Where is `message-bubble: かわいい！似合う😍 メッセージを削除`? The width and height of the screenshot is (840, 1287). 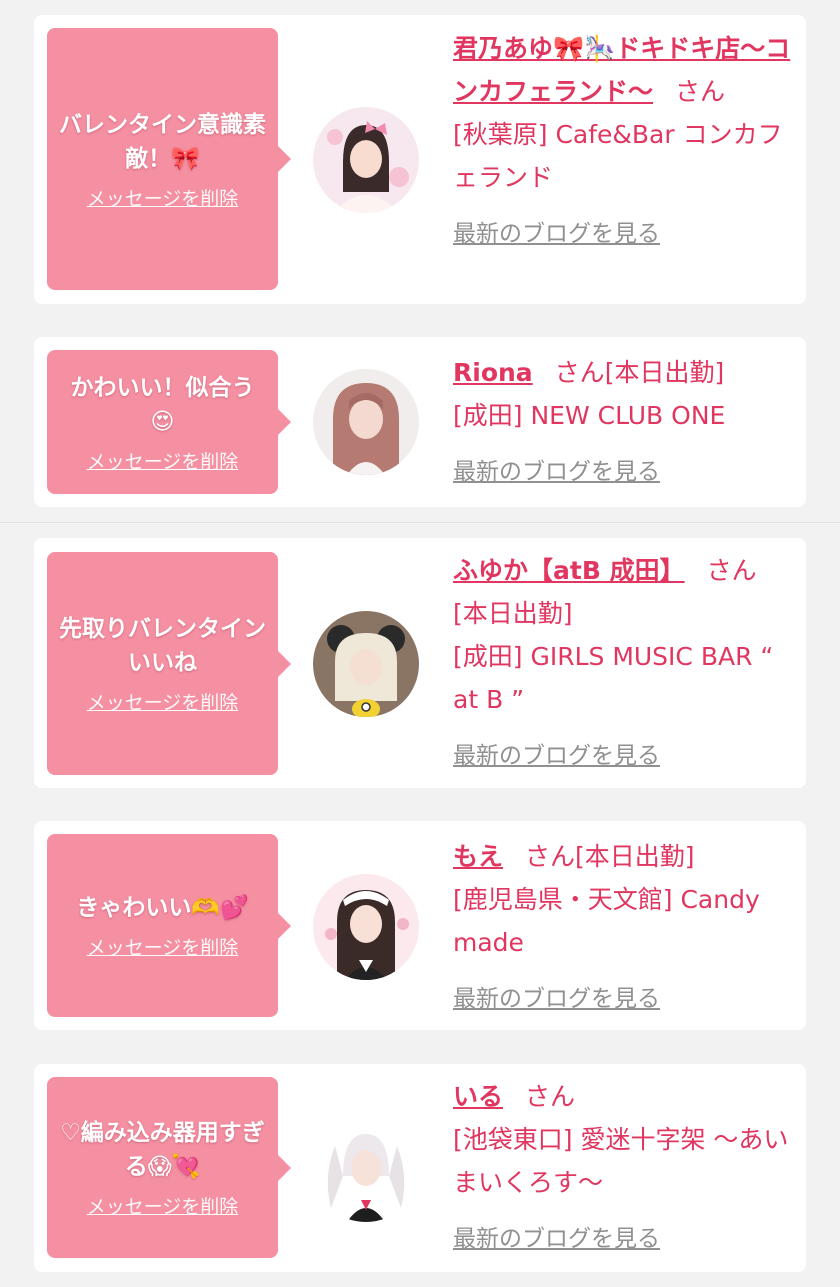
message-bubble: かわいい！似合う😍 メッセージを削除 is located at coordinates (169, 422).